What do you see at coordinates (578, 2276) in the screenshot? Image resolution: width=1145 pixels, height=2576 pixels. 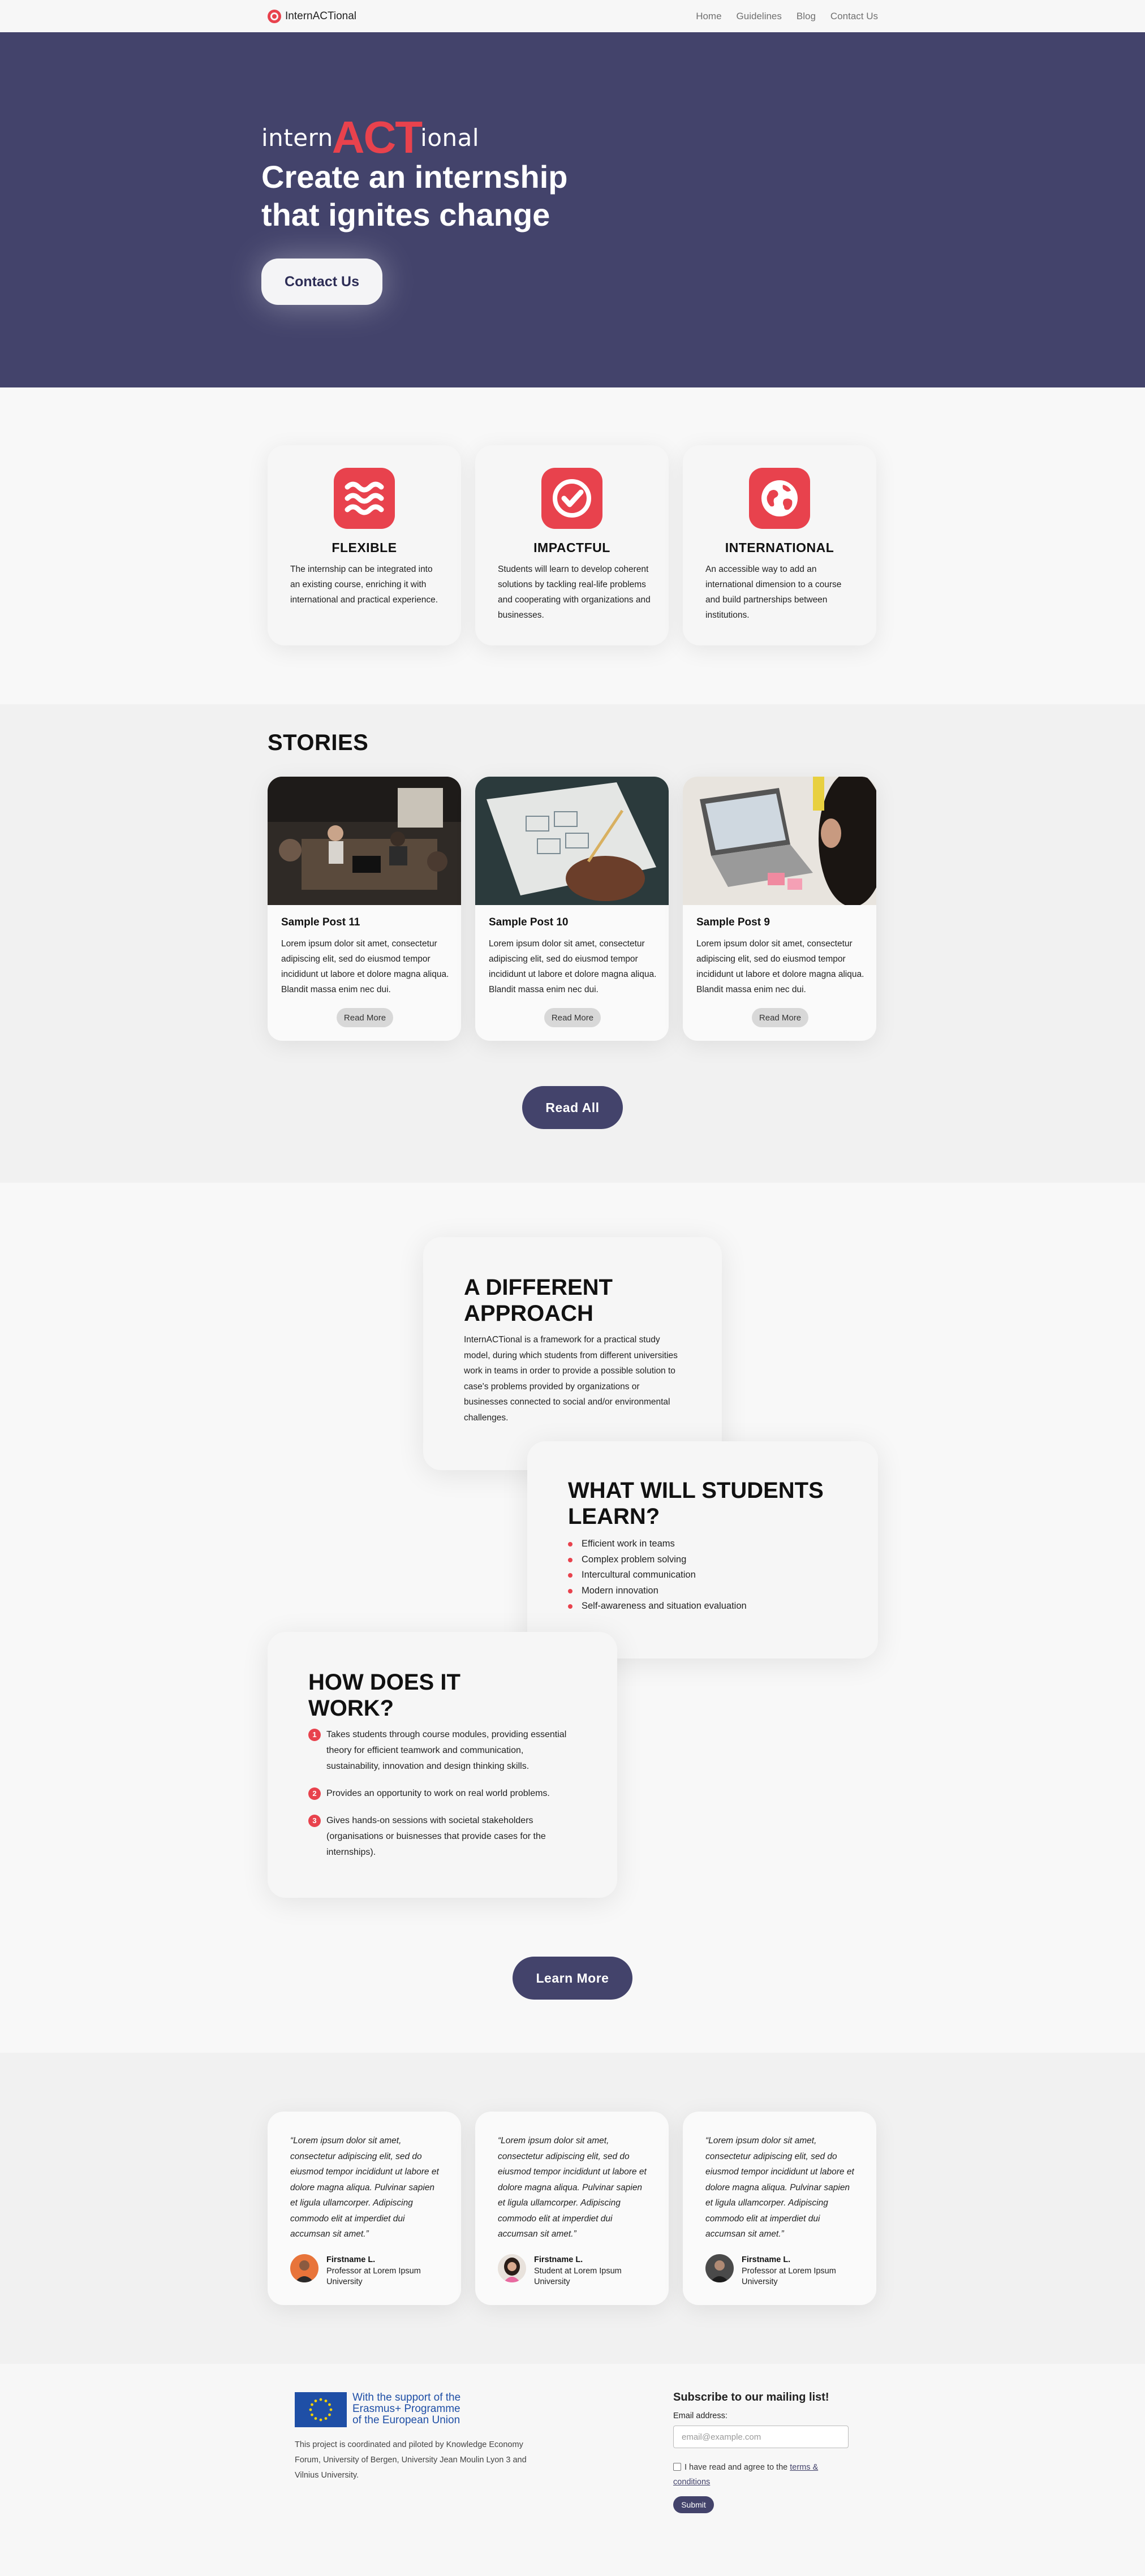 I see `testimonial-role: Student at Lorem Ipsum University` at bounding box center [578, 2276].